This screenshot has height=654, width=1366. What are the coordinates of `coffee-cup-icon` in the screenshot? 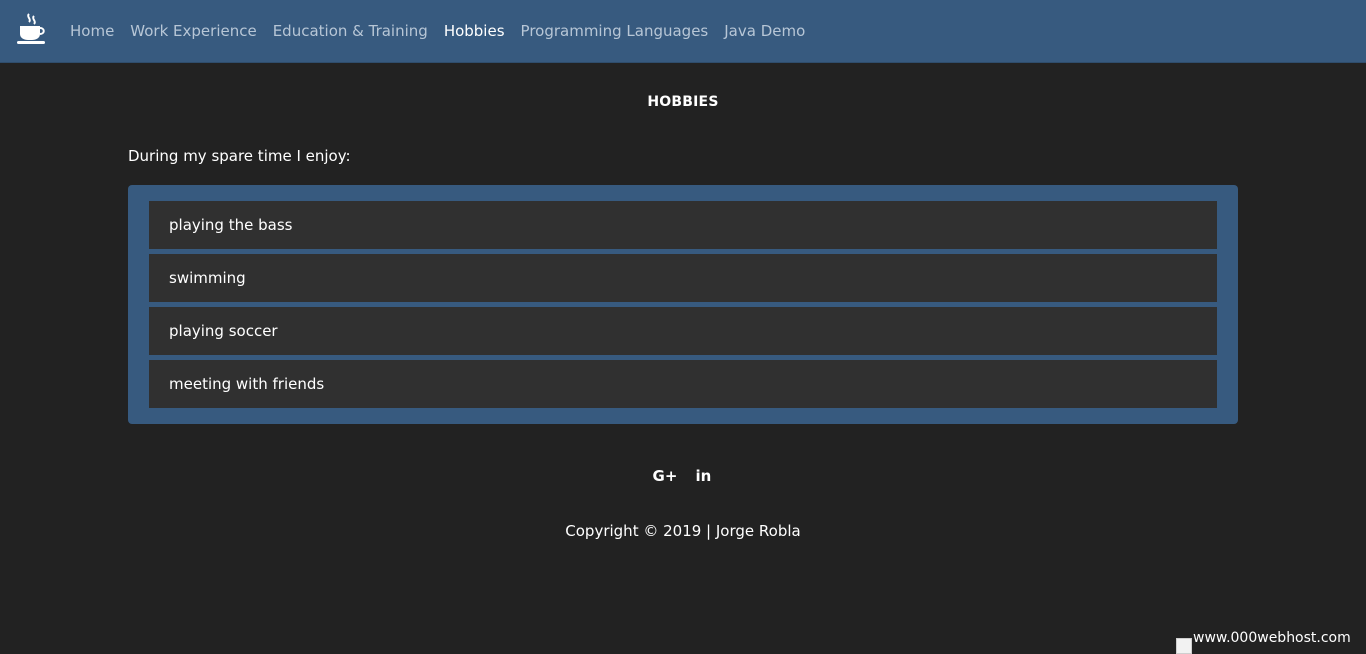 It's located at (31, 28).